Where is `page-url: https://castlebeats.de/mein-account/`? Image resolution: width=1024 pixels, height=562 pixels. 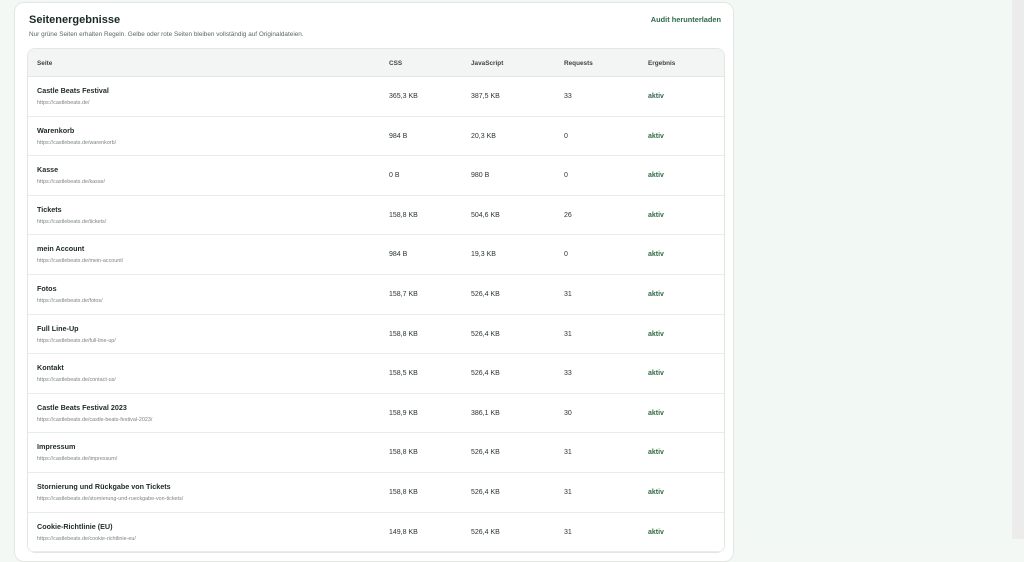 page-url: https://castlebeats.de/mein-account/ is located at coordinates (80, 261).